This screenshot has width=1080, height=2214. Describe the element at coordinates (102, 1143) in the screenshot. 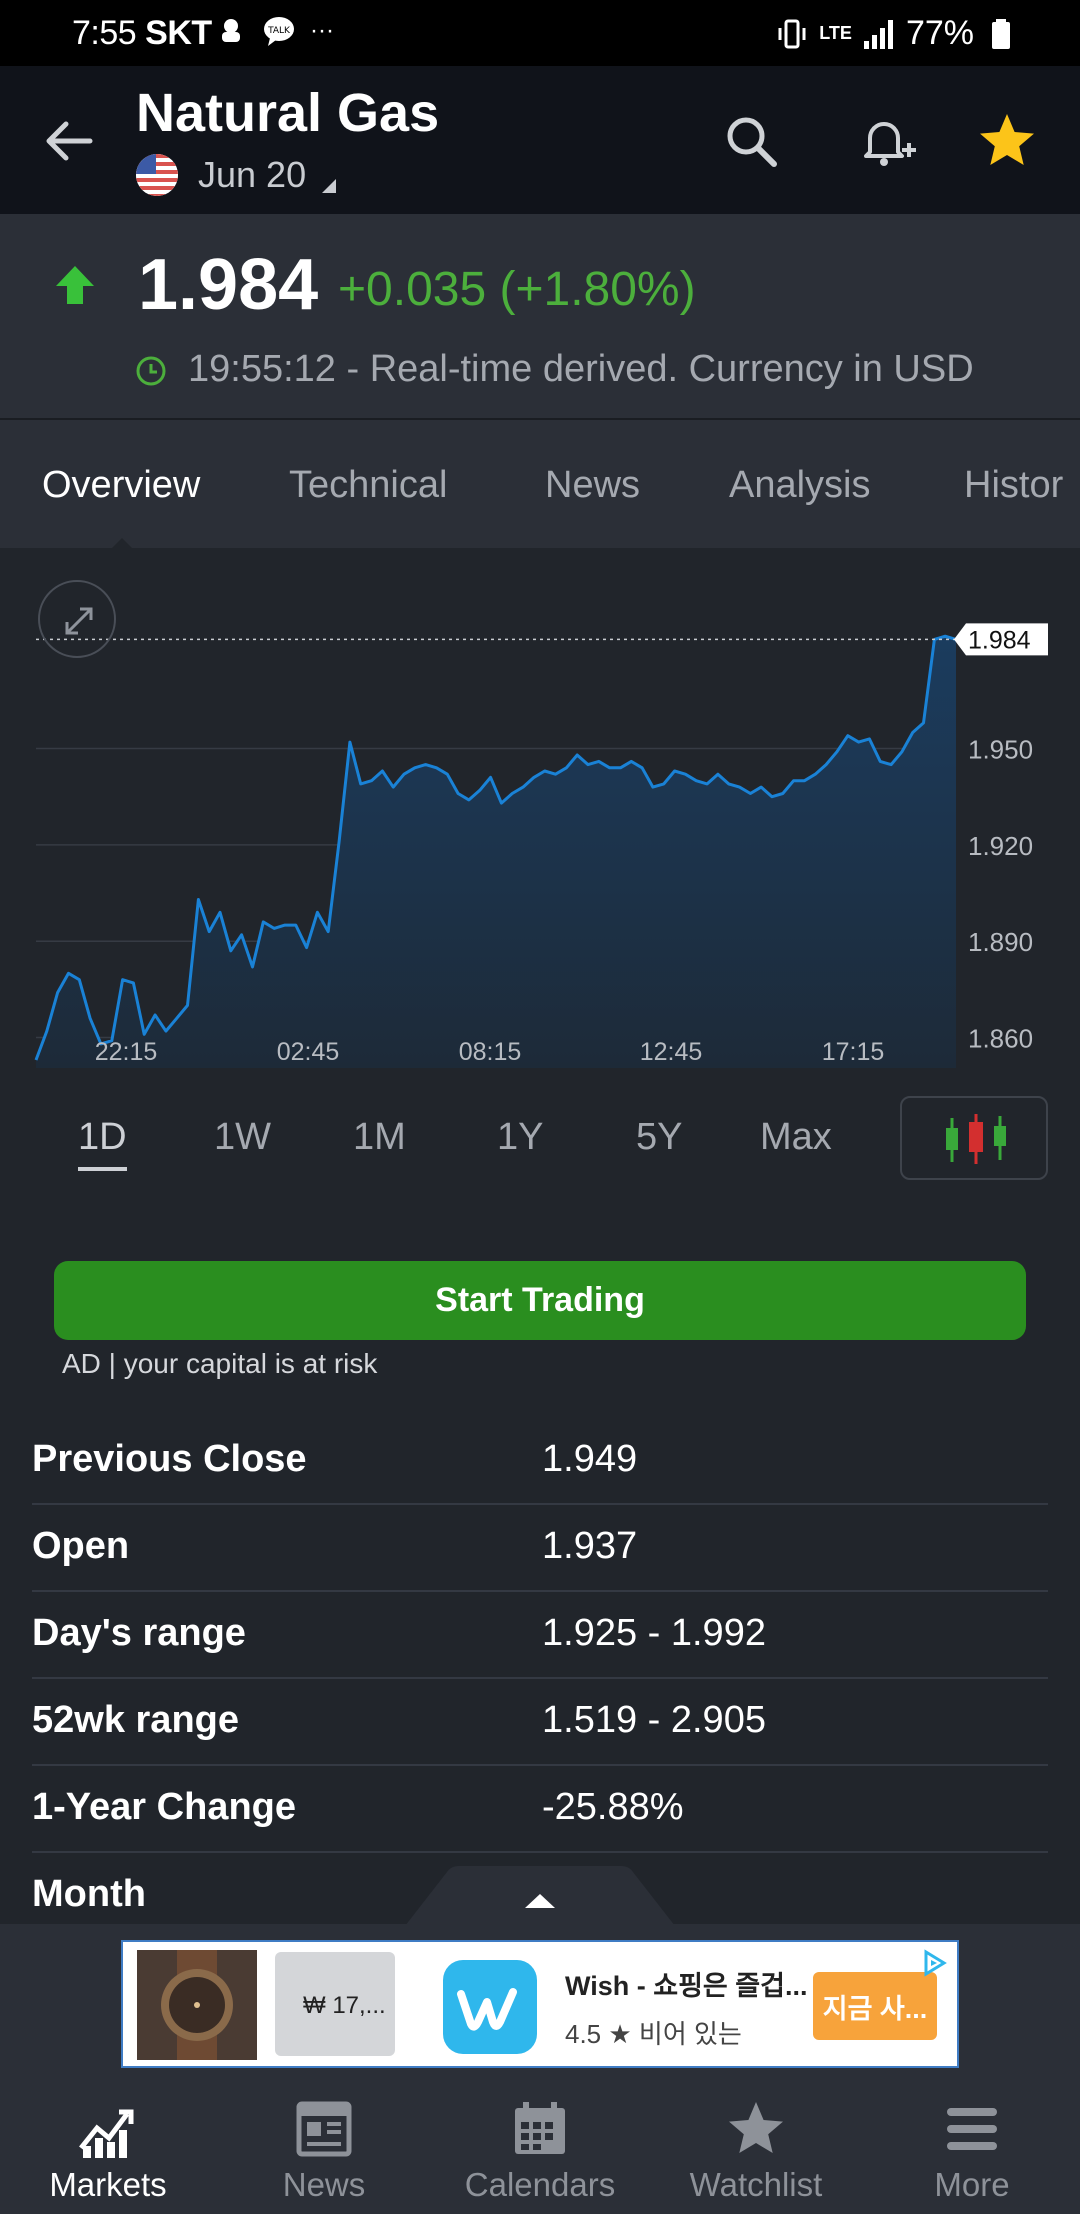

I see `range-1d: 1D` at that location.